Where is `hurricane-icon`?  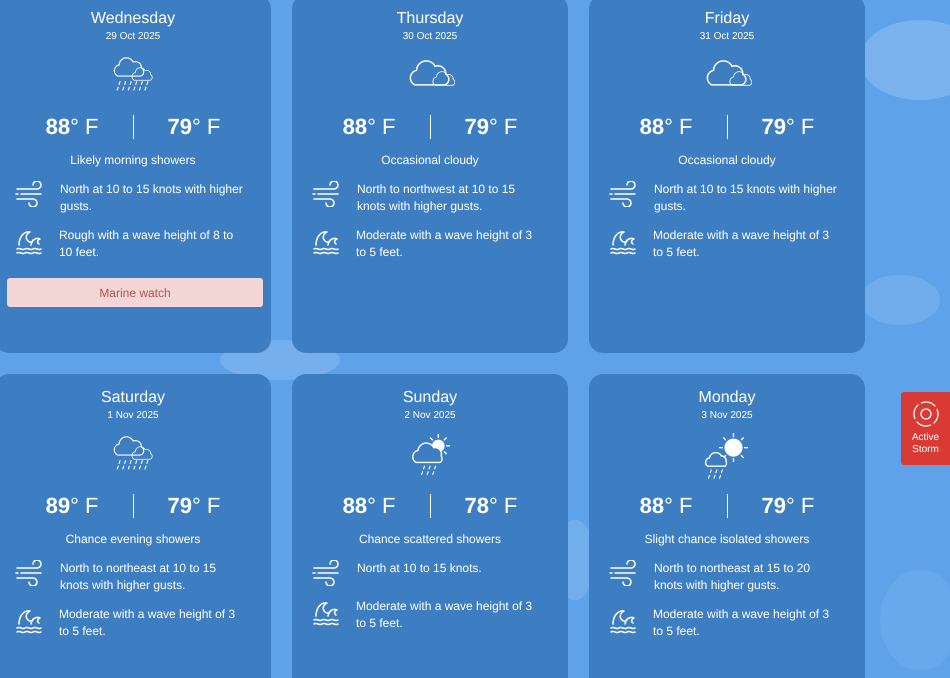
hurricane-icon is located at coordinates (925, 414).